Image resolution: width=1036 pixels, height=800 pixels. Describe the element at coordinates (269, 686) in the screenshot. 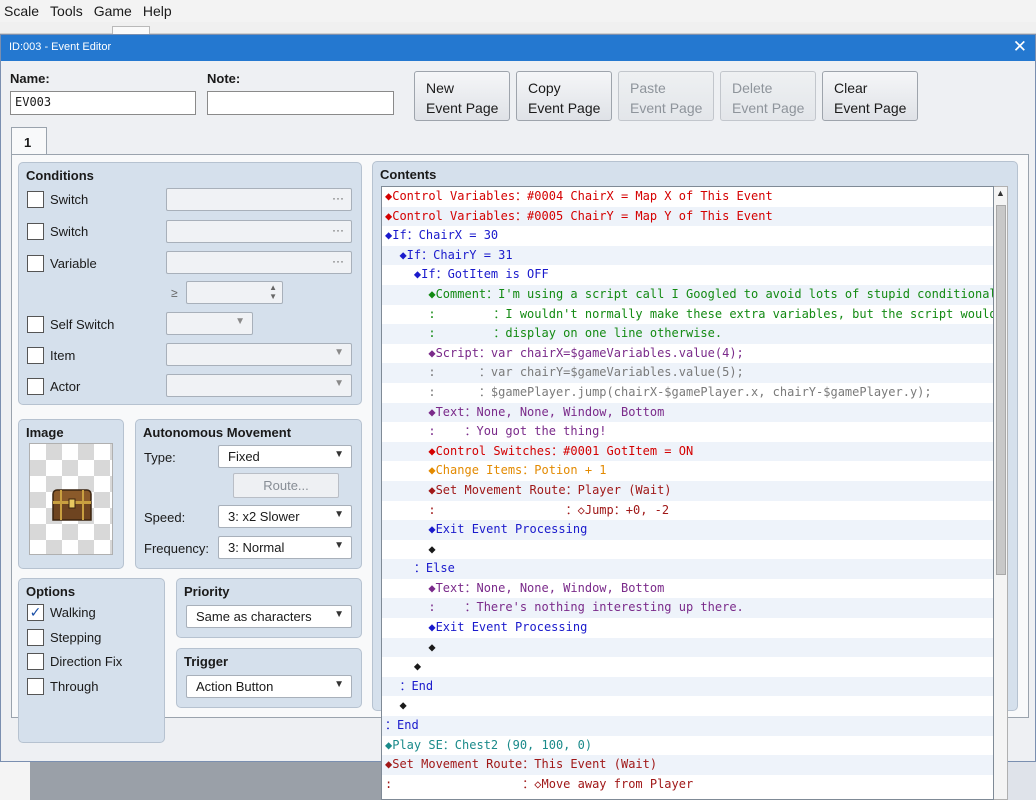

I see `trigger-select: Action Button ▼` at that location.